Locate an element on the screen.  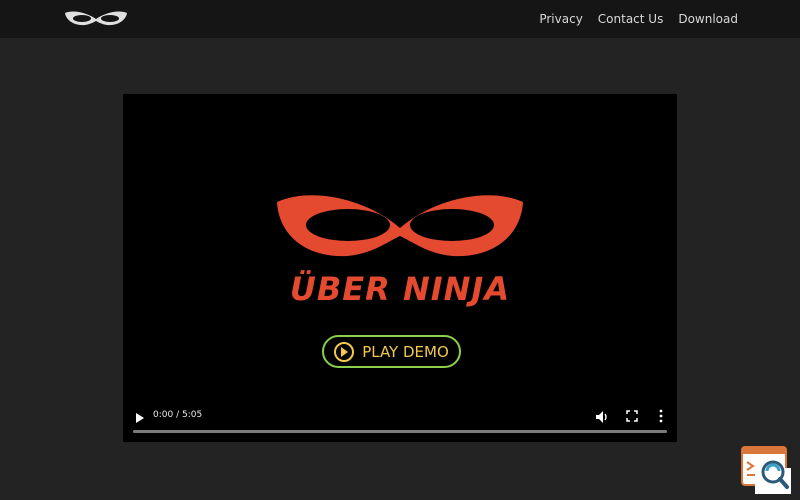
nav-link-download: Download is located at coordinates (708, 19).